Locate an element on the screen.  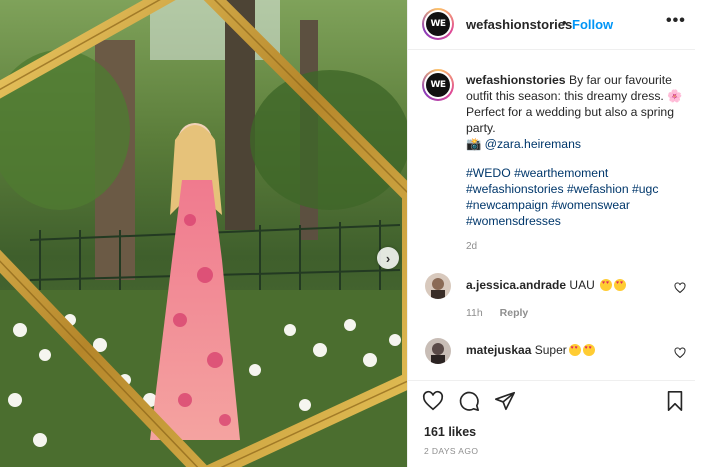
post-date: 2 DAYS AGO is located at coordinates (451, 451).